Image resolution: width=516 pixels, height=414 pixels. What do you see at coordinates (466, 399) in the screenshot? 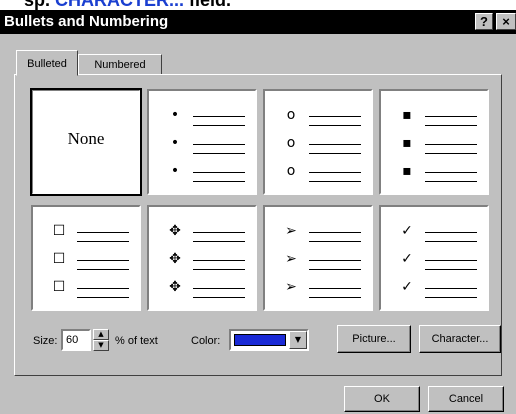
I see `cancel-button: Cancel` at bounding box center [466, 399].